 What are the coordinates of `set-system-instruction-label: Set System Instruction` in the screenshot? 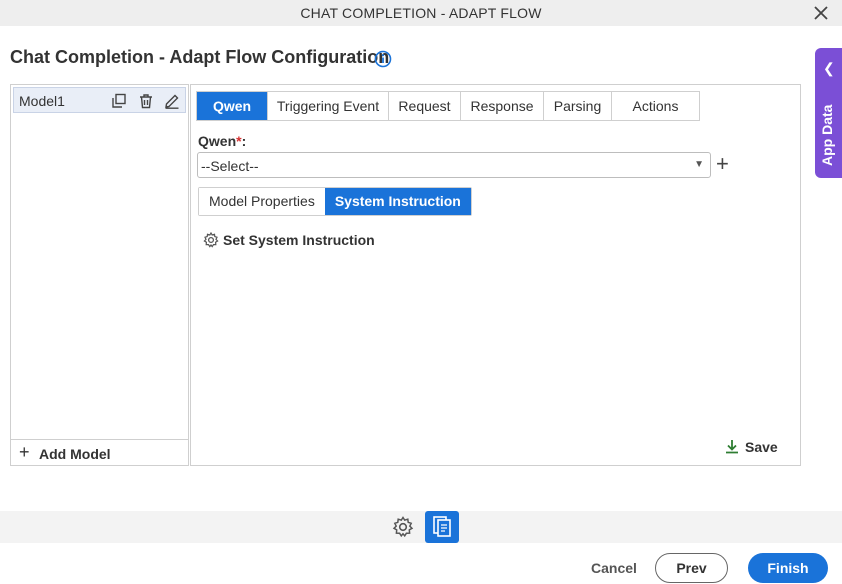 It's located at (299, 240).